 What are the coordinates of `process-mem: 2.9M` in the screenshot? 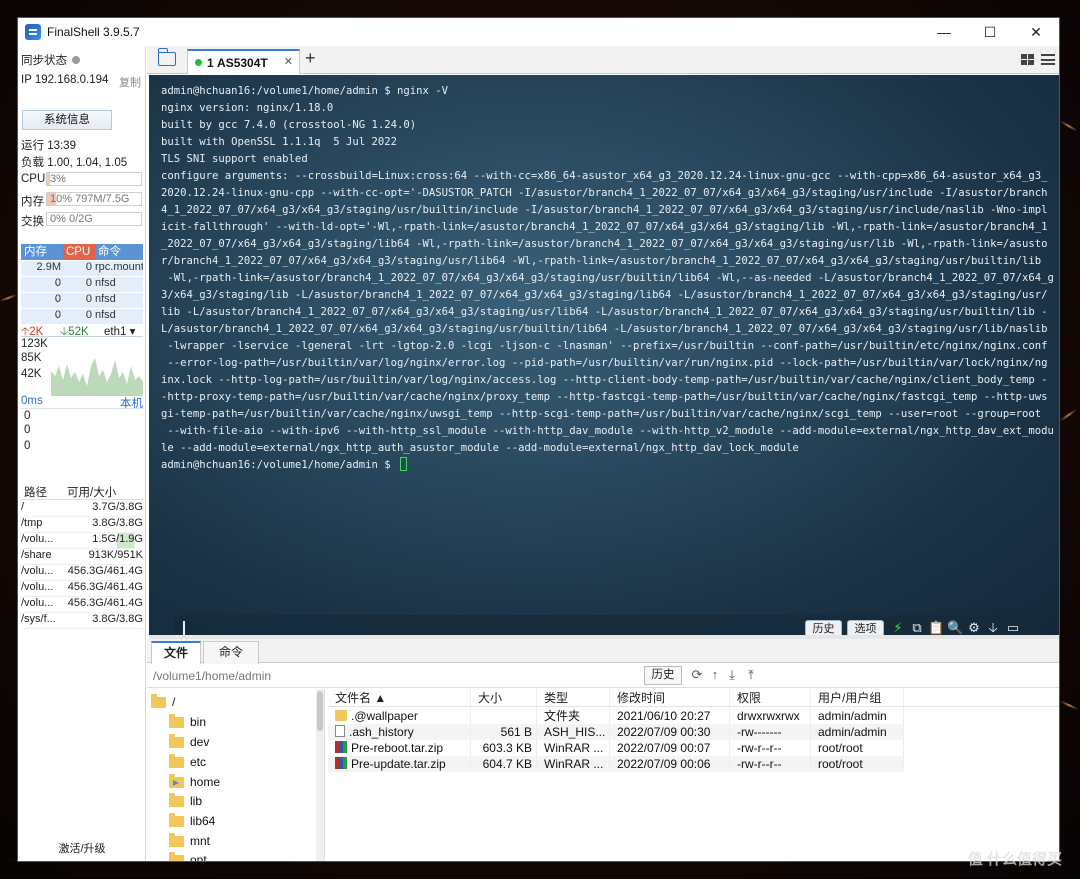 It's located at (48, 267).